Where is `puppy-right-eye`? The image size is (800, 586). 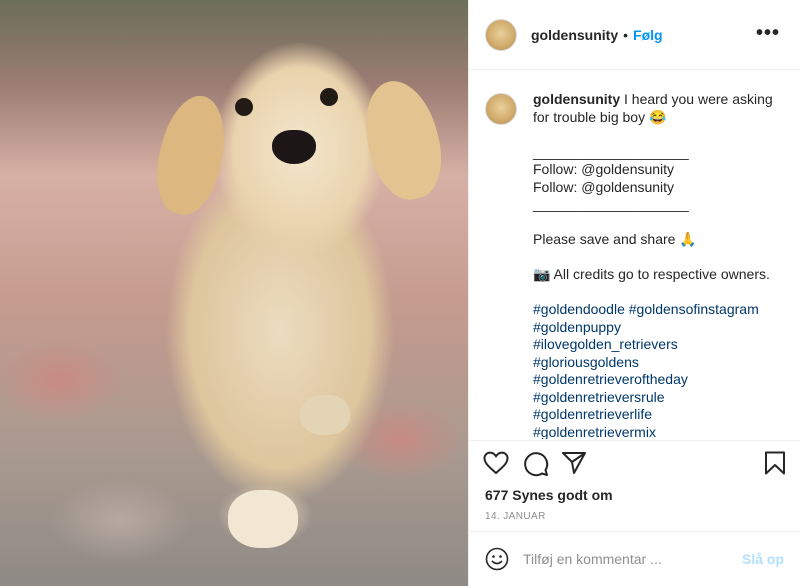
puppy-right-eye is located at coordinates (329, 97).